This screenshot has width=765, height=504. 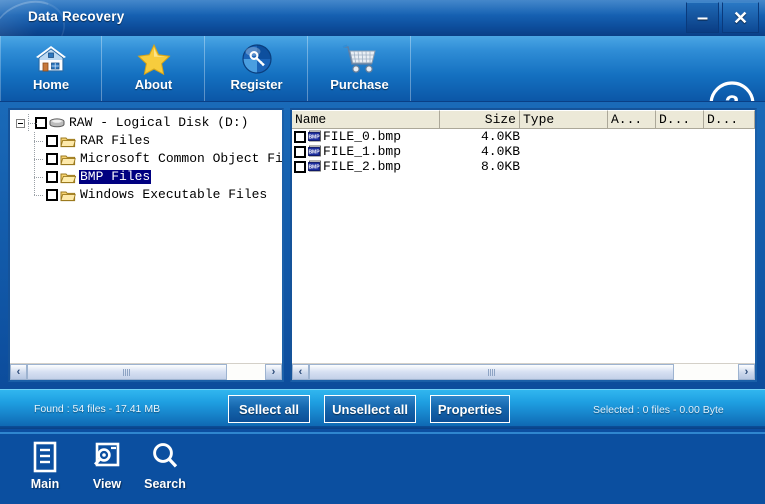 What do you see at coordinates (523, 166) in the screenshot?
I see `file-row: BMP FILE_2.bmp 8.0KB` at bounding box center [523, 166].